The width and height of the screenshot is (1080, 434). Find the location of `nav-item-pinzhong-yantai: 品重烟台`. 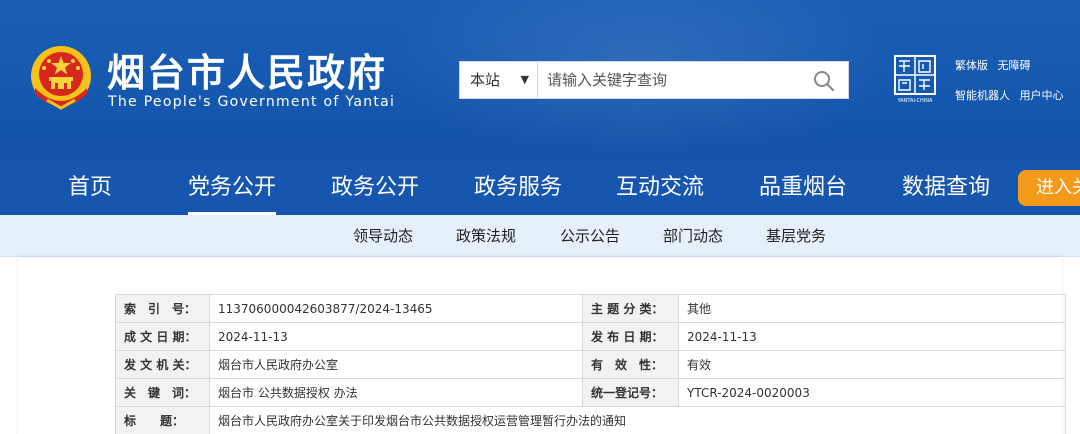

nav-item-pinzhong-yantai: 品重烟台 is located at coordinates (803, 186).